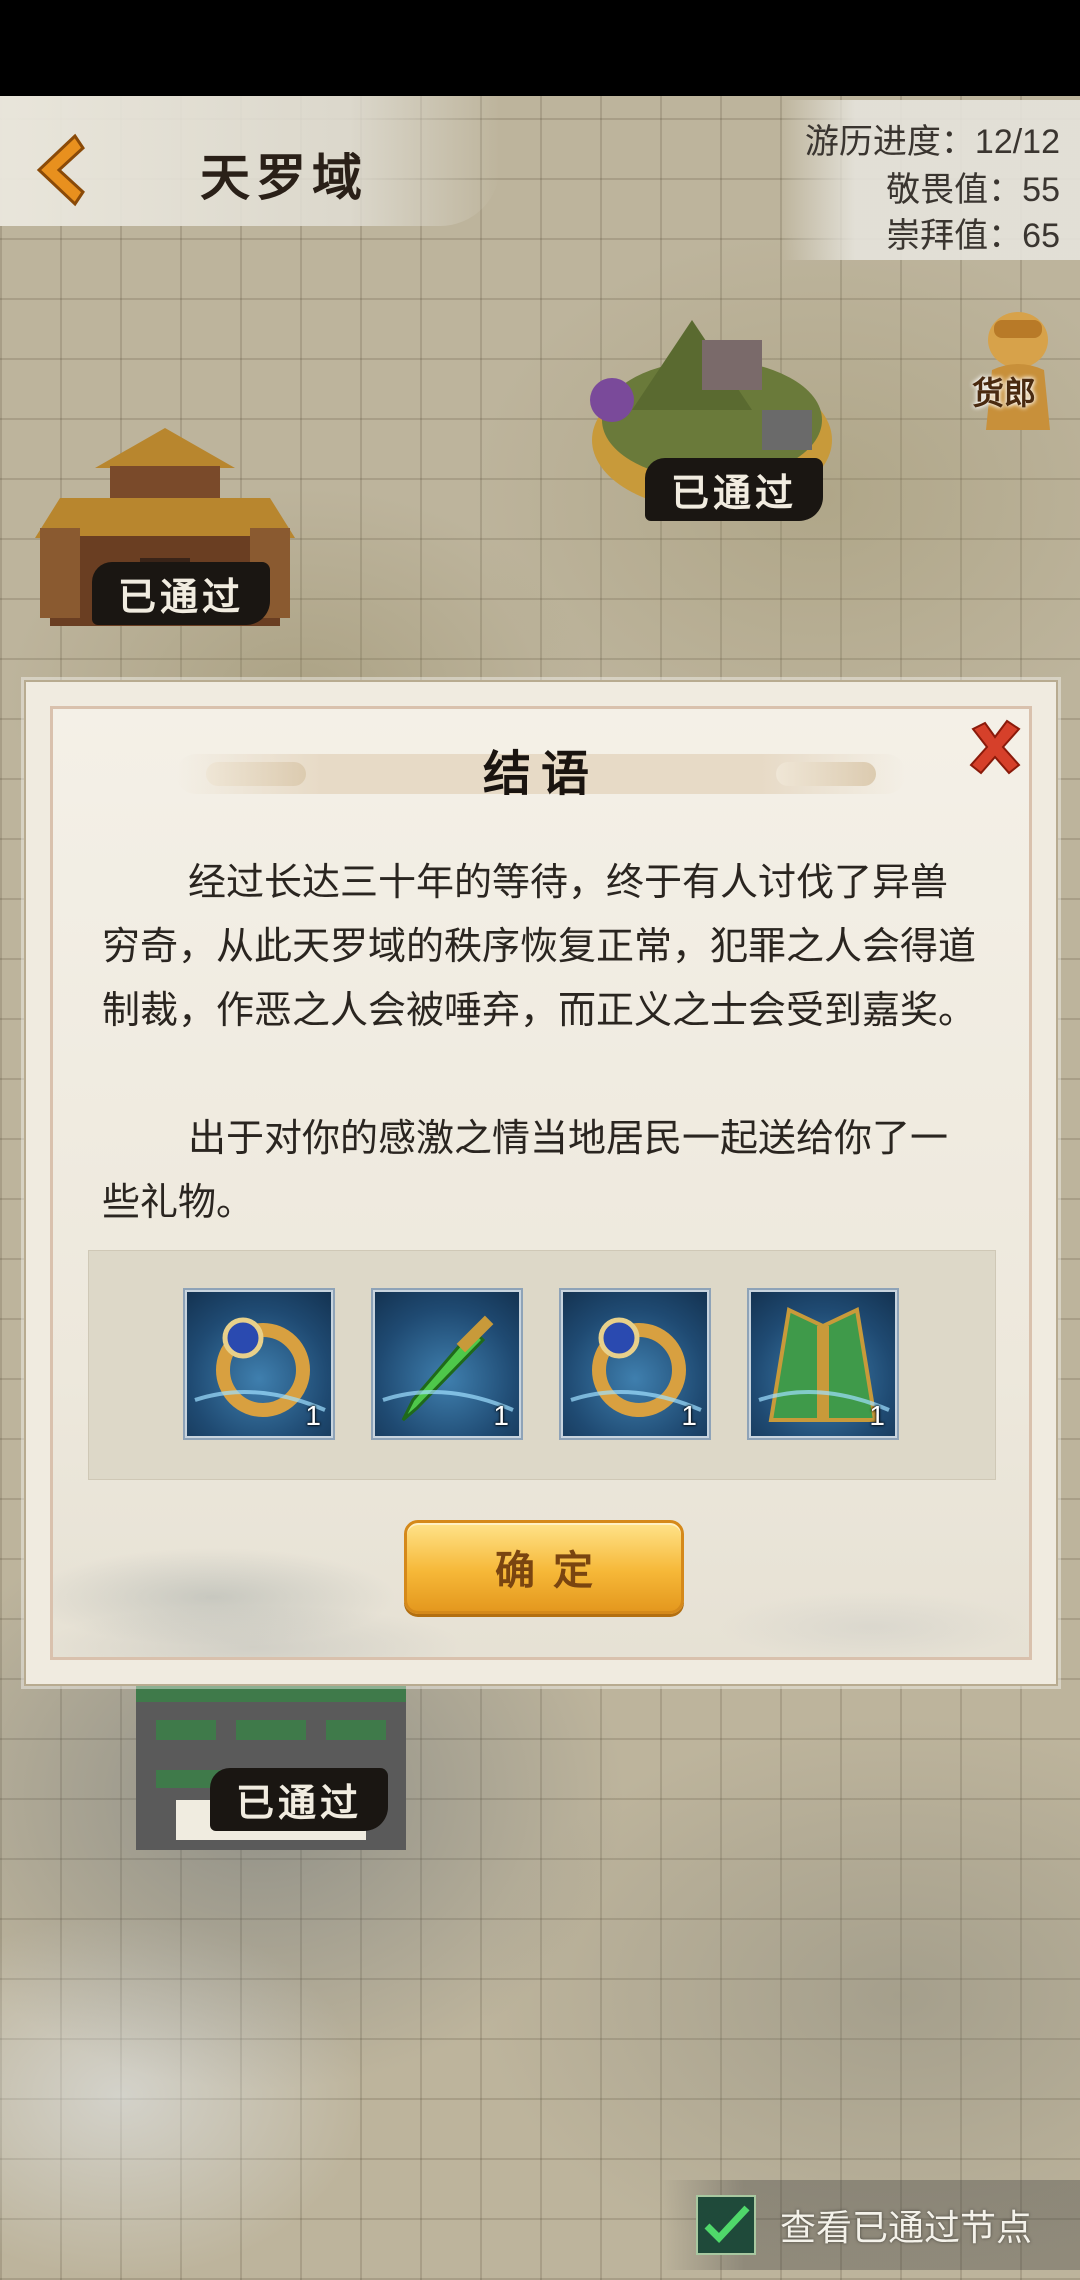  I want to click on status-bar, so click(540, 48).